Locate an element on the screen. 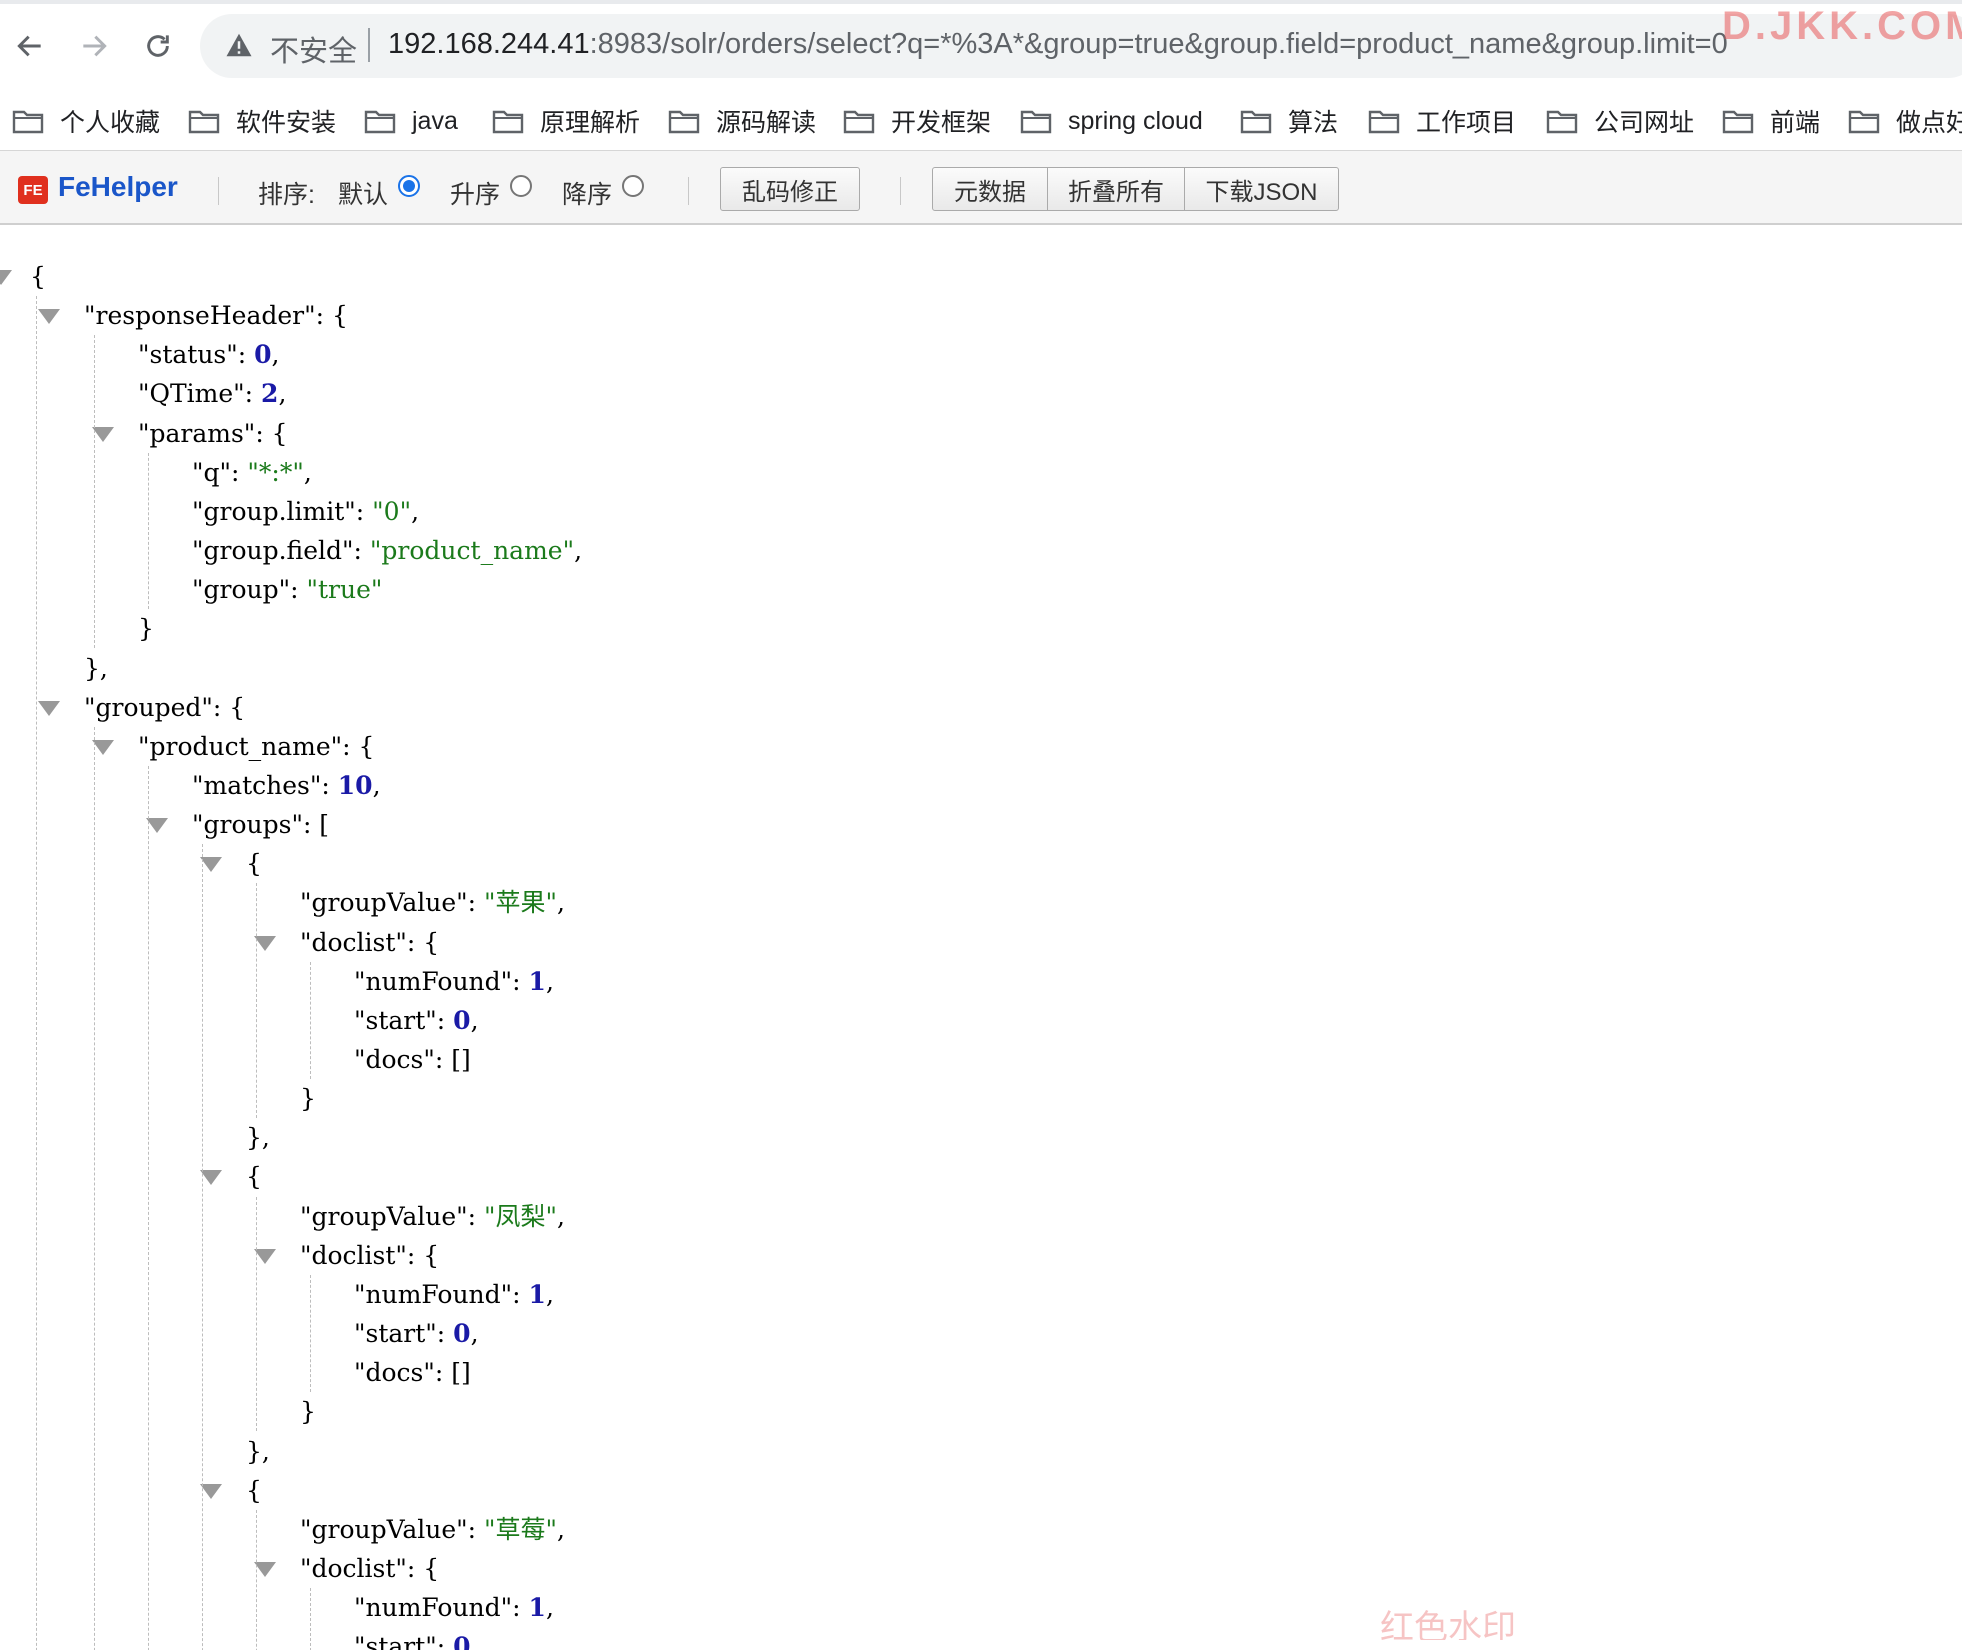  bookmark-item: 原理解析 is located at coordinates (566, 121).